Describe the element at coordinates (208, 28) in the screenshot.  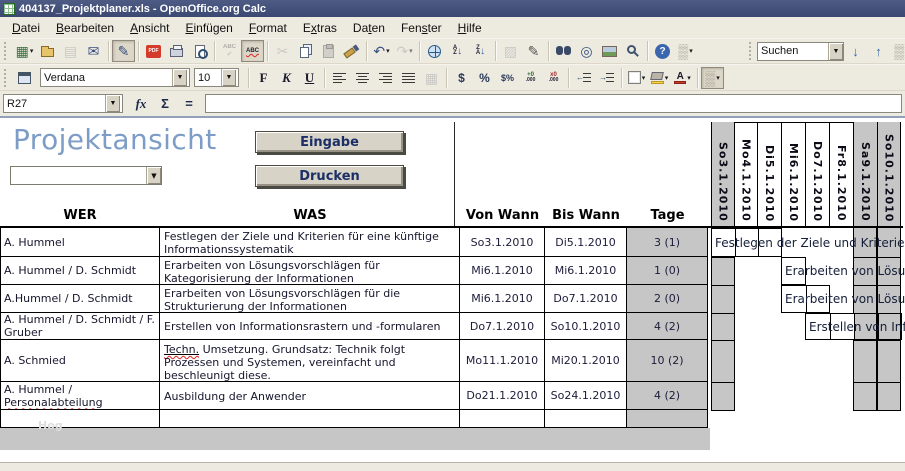
I see `menu-einfuegen: Einfügen` at that location.